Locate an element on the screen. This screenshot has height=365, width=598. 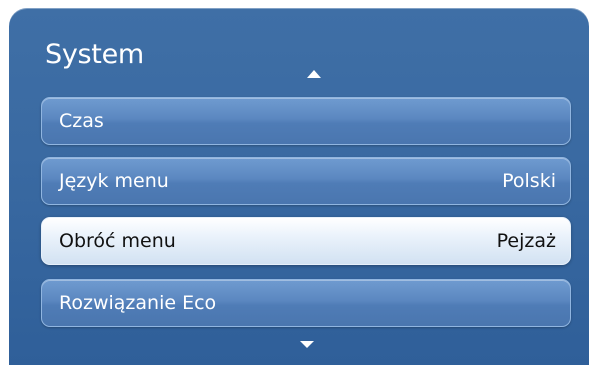
menu-title: System is located at coordinates (94, 54).